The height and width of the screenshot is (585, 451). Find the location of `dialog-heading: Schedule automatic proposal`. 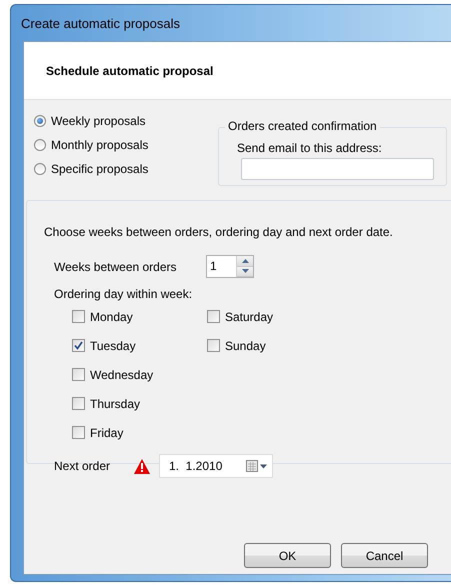

dialog-heading: Schedule automatic proposal is located at coordinates (130, 71).